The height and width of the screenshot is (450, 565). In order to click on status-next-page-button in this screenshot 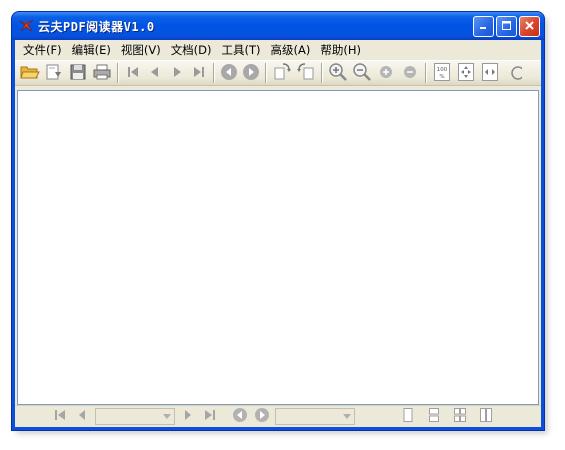, I will do `click(188, 417)`.